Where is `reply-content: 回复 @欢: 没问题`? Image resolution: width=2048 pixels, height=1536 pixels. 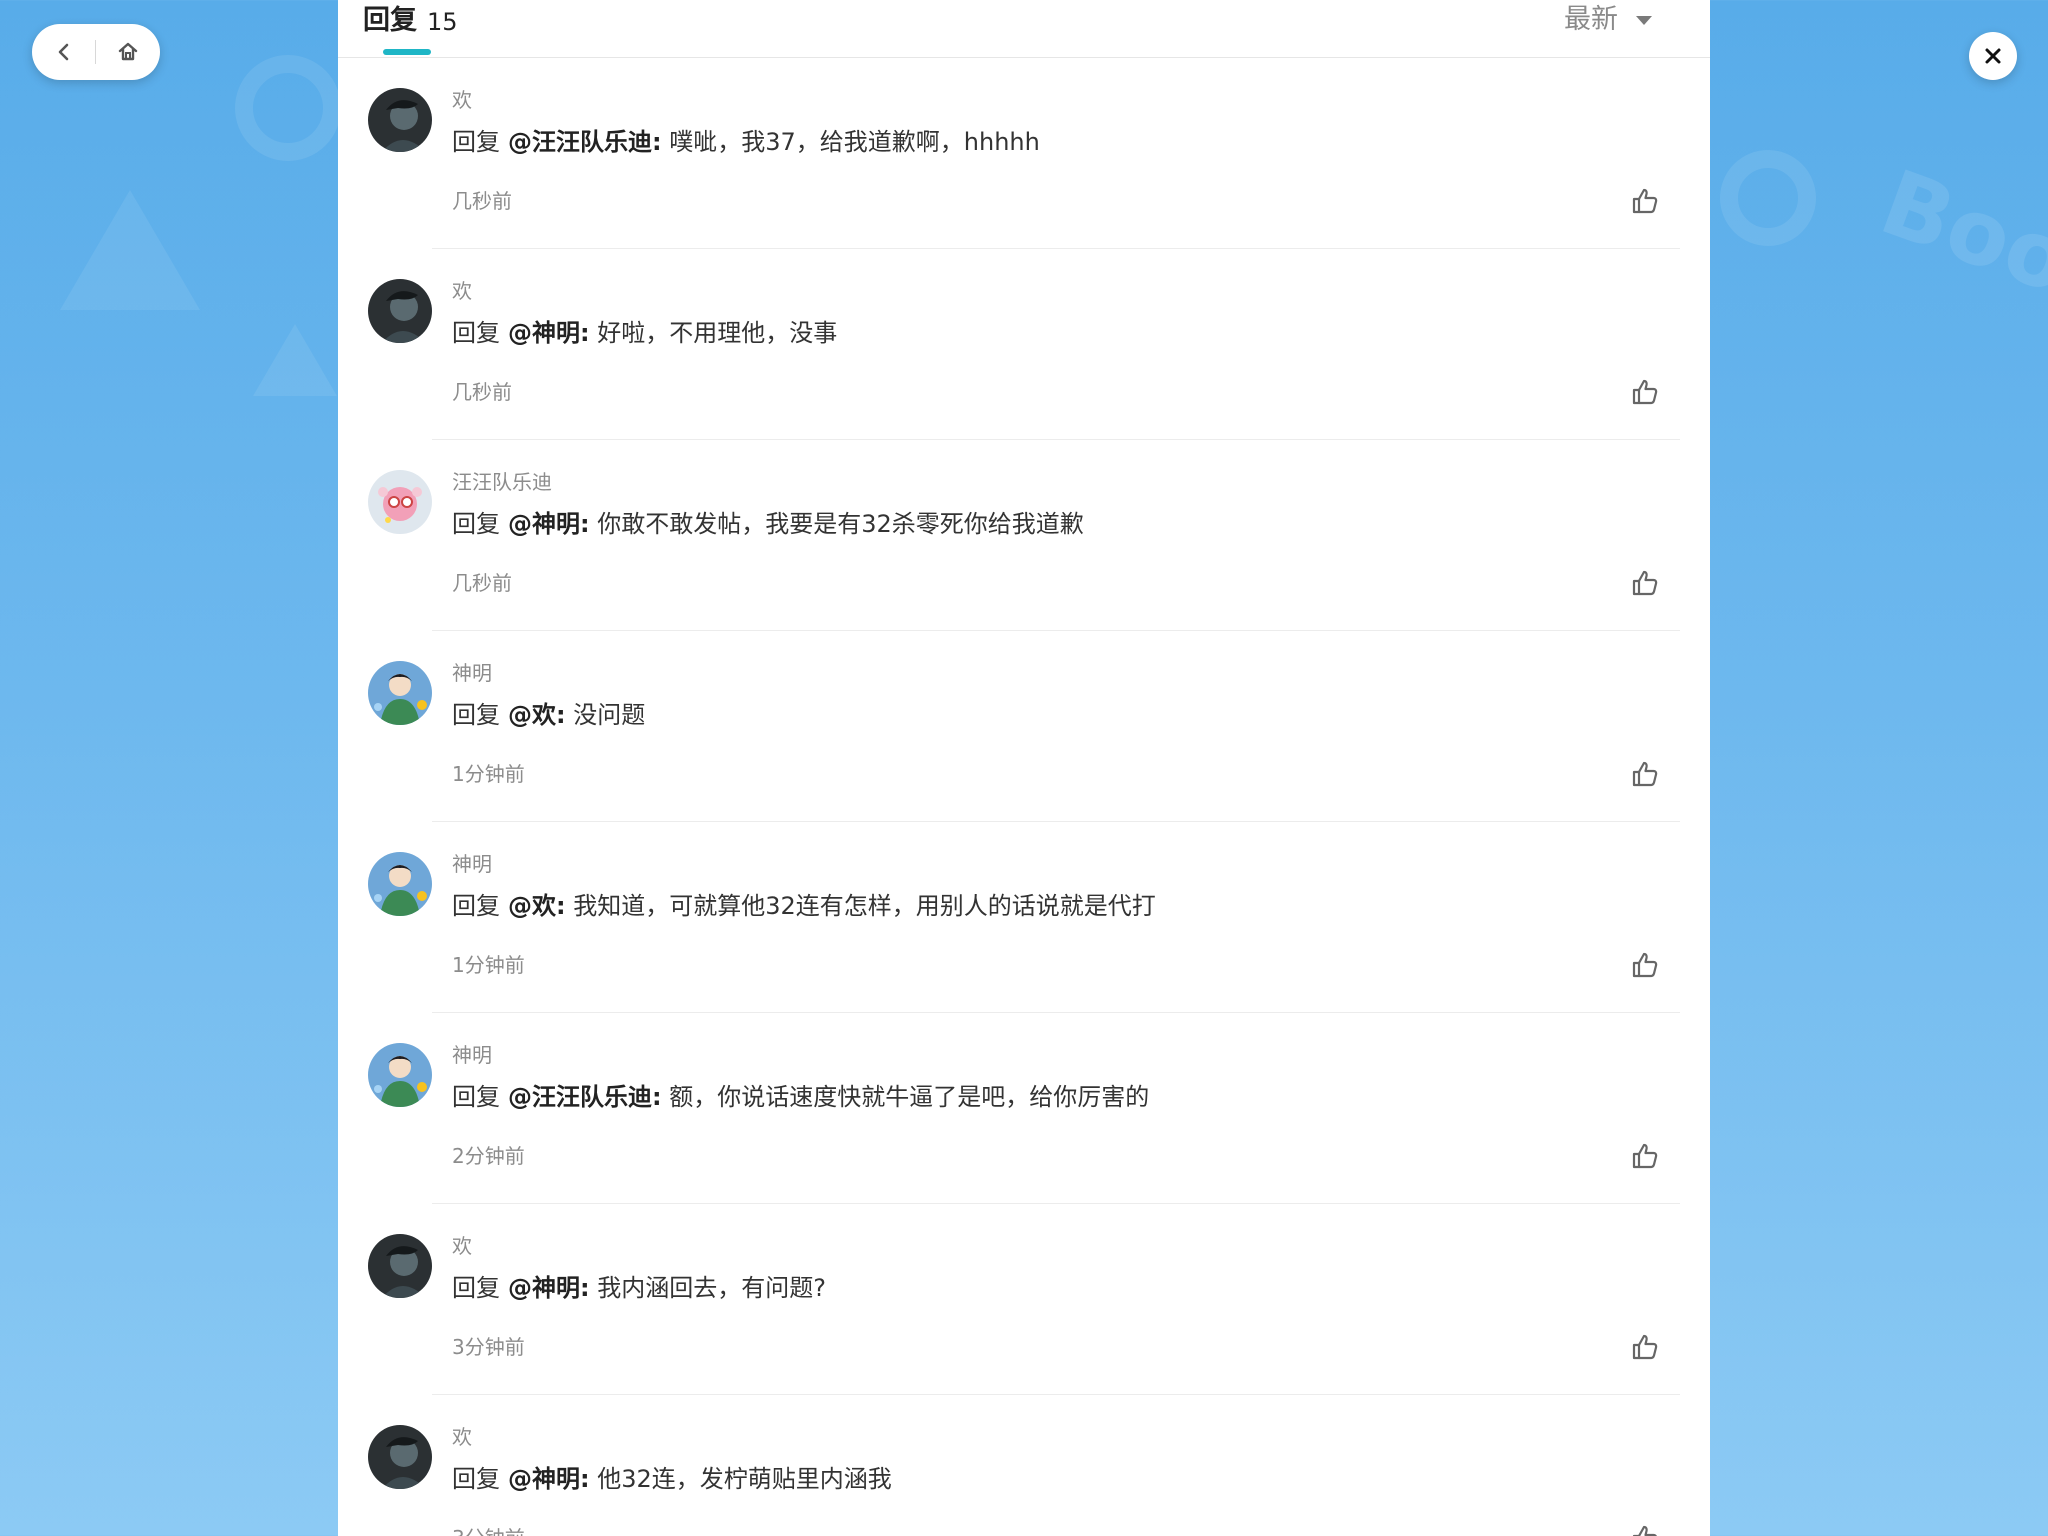 reply-content: 回复 @欢: 没问题 is located at coordinates (548, 715).